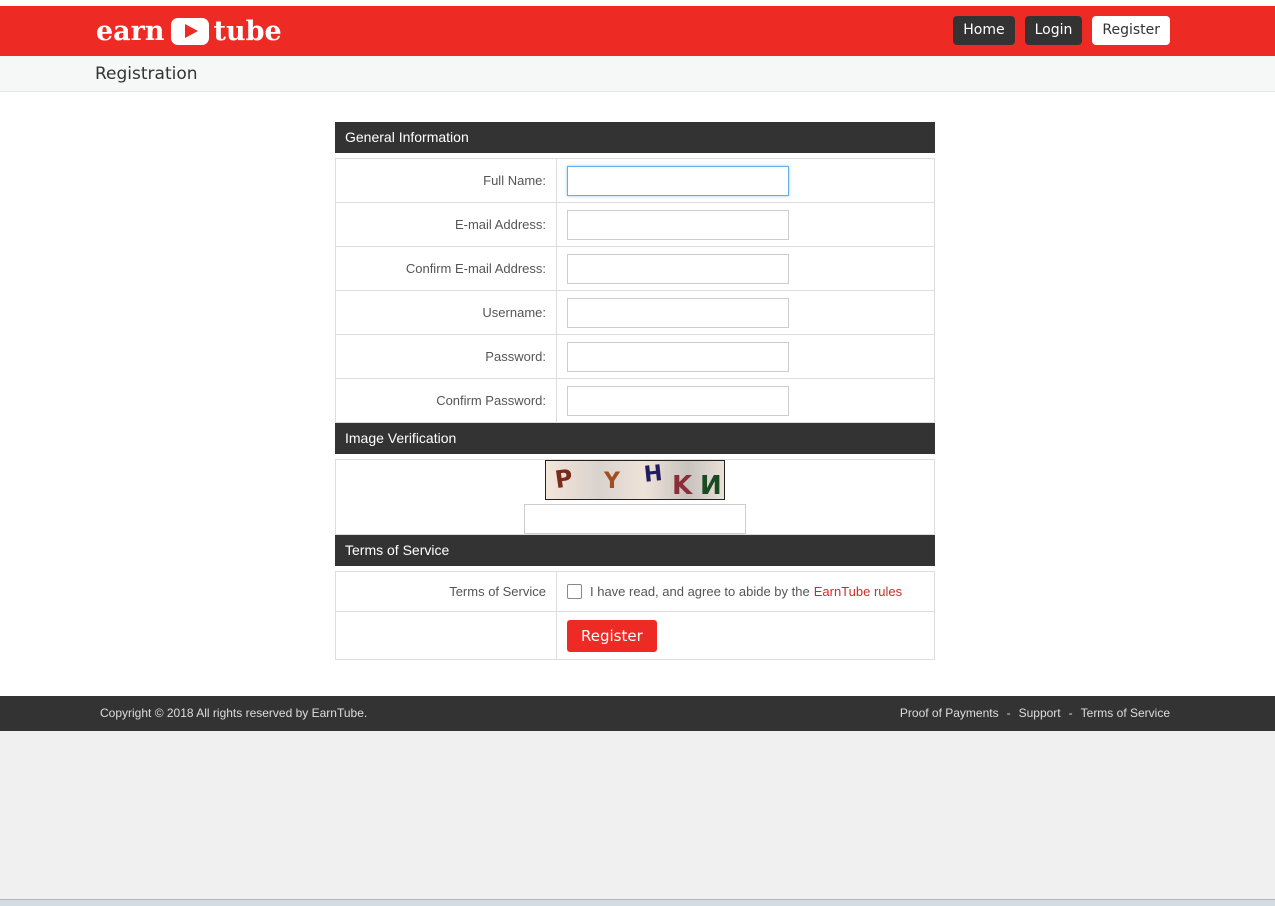 The height and width of the screenshot is (906, 1275). What do you see at coordinates (1040, 713) in the screenshot?
I see `footer-link-support: Support` at bounding box center [1040, 713].